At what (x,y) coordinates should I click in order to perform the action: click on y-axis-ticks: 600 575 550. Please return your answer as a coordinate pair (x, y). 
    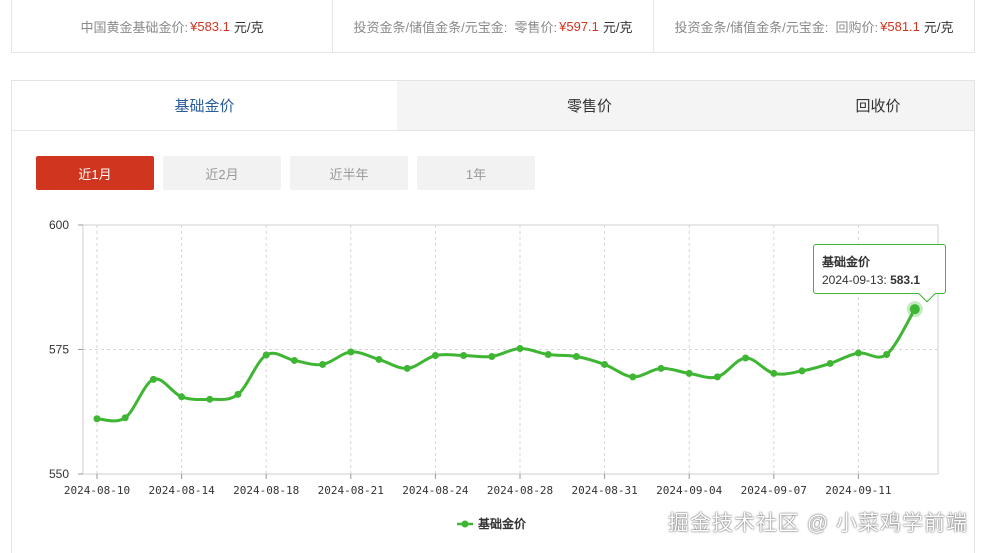
    Looking at the image, I should click on (66, 349).